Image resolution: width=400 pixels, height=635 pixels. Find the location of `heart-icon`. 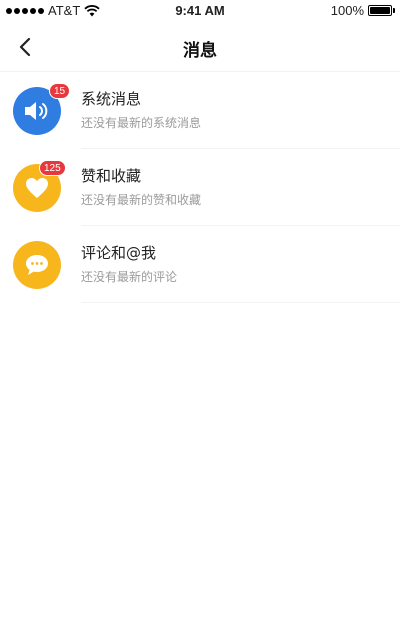

heart-icon is located at coordinates (37, 188).